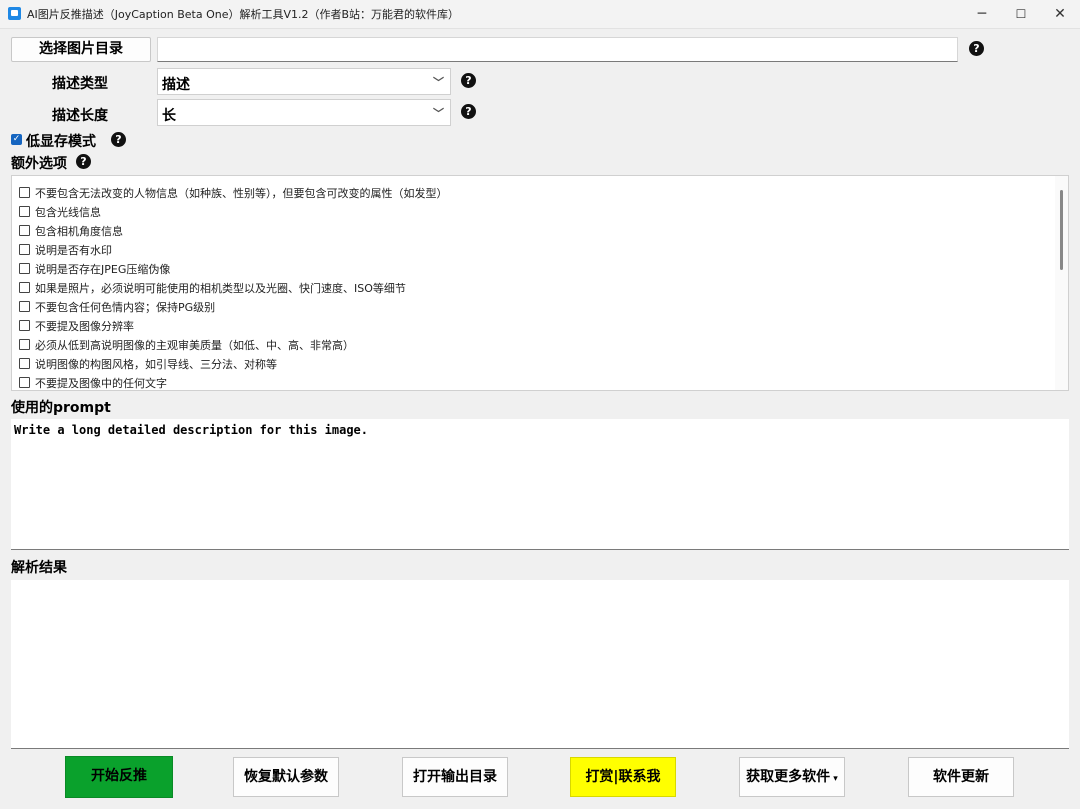 Image resolution: width=1080 pixels, height=809 pixels. What do you see at coordinates (788, 777) in the screenshot?
I see `more-software-label: 获取更多软件` at bounding box center [788, 777].